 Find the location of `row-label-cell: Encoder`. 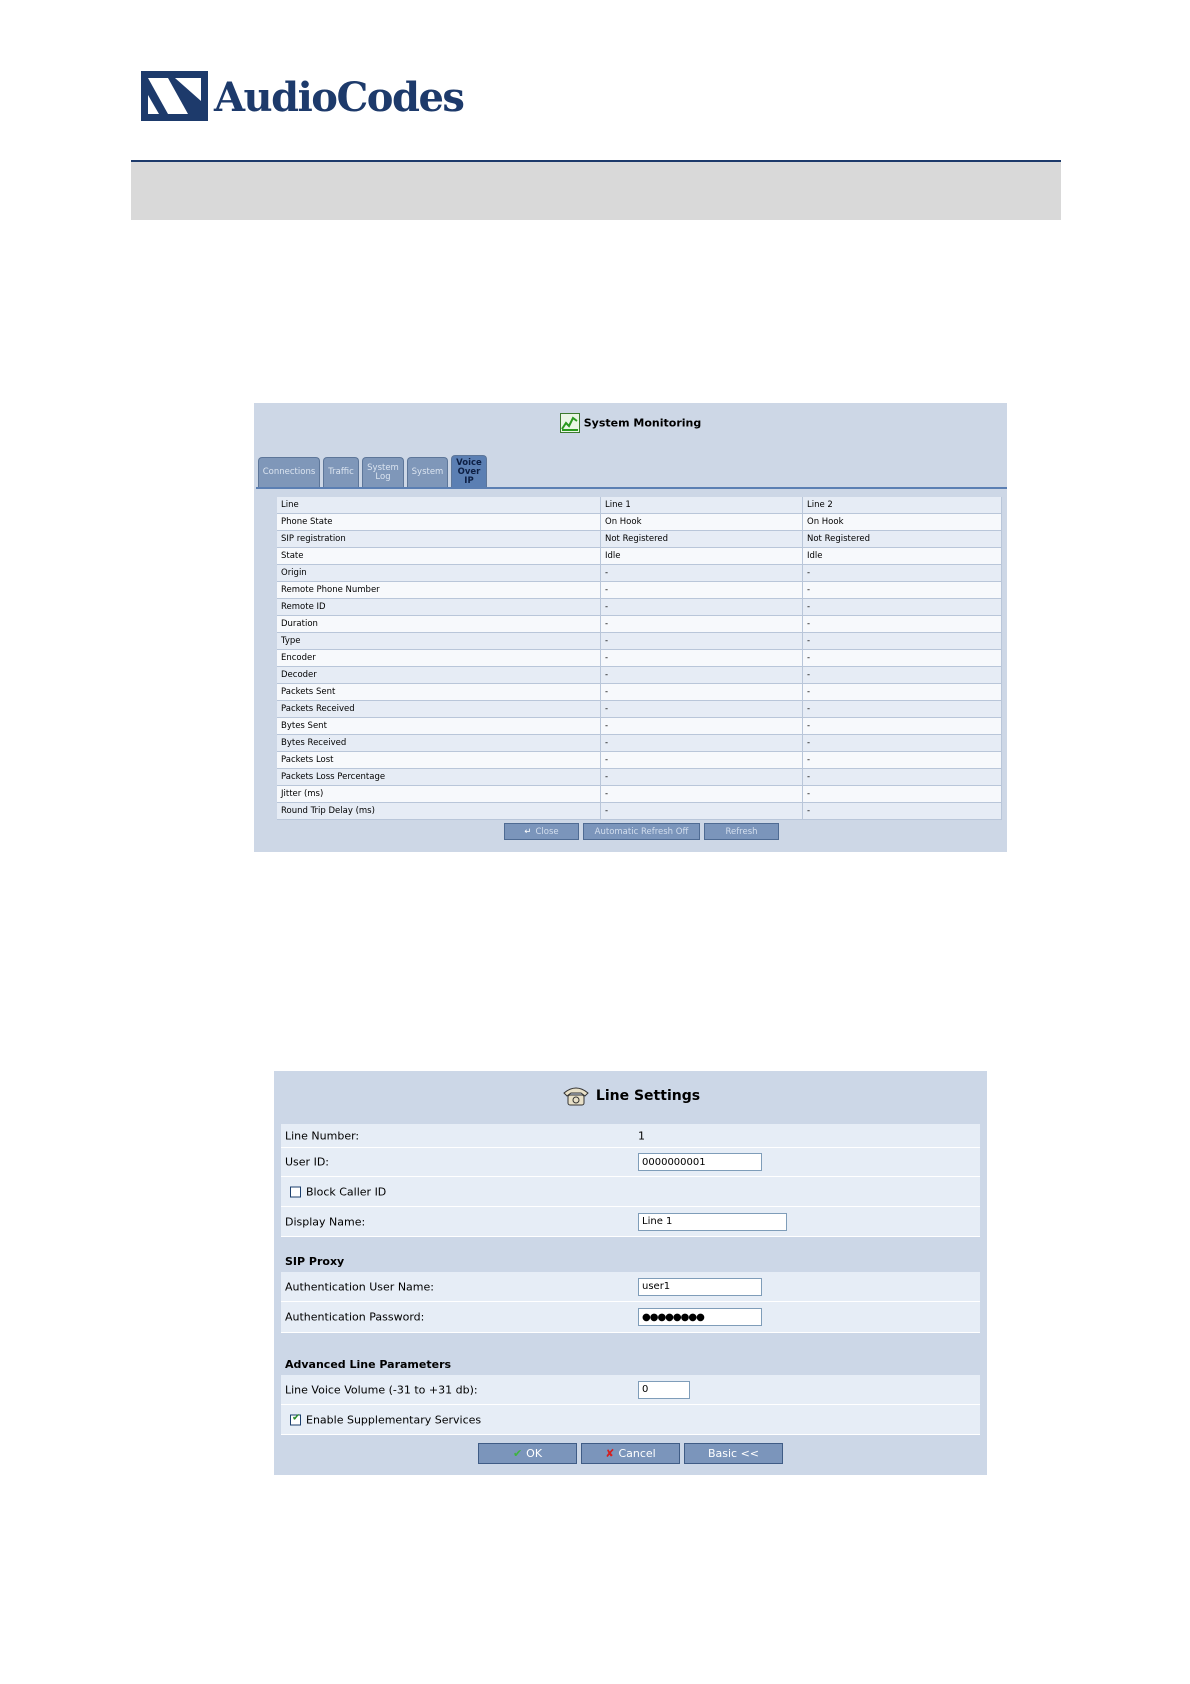

row-label-cell: Encoder is located at coordinates (439, 658).